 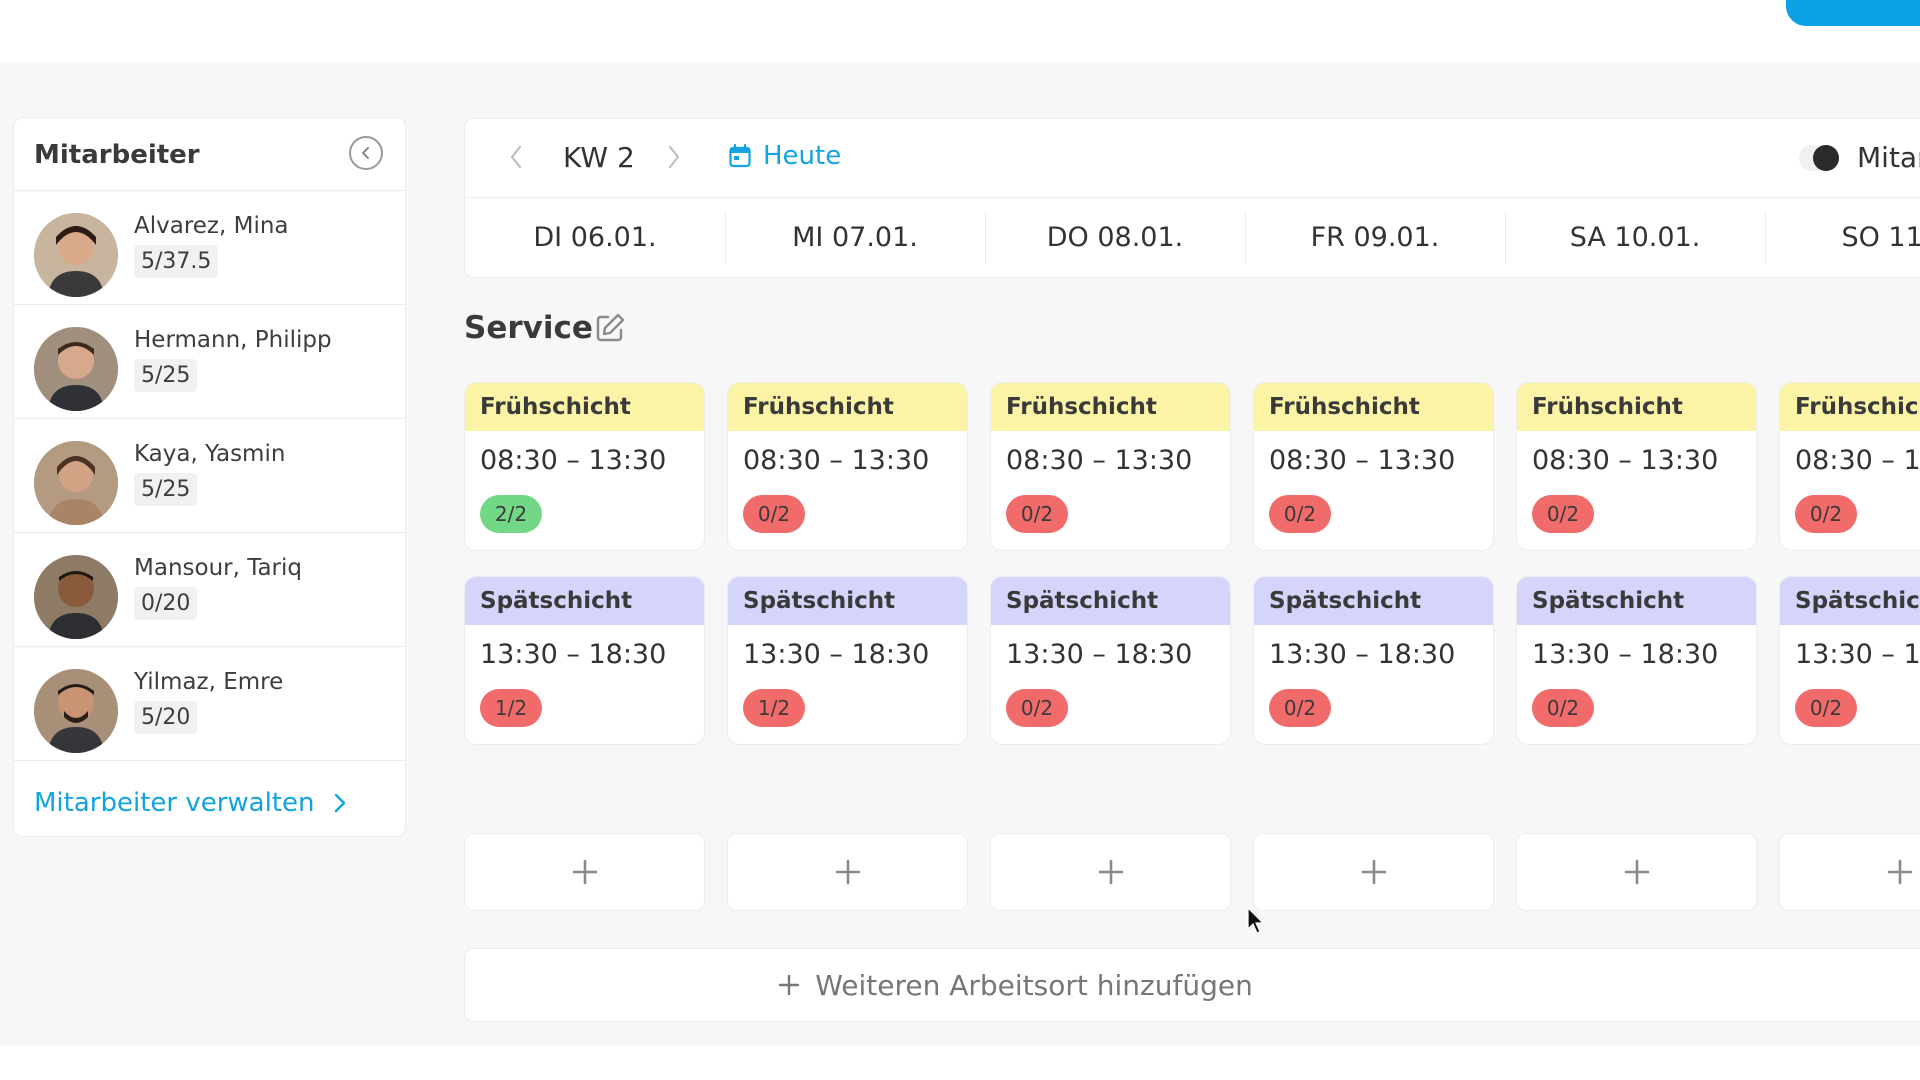 I want to click on sidebar-header: Mitarbeiter, so click(x=209, y=154).